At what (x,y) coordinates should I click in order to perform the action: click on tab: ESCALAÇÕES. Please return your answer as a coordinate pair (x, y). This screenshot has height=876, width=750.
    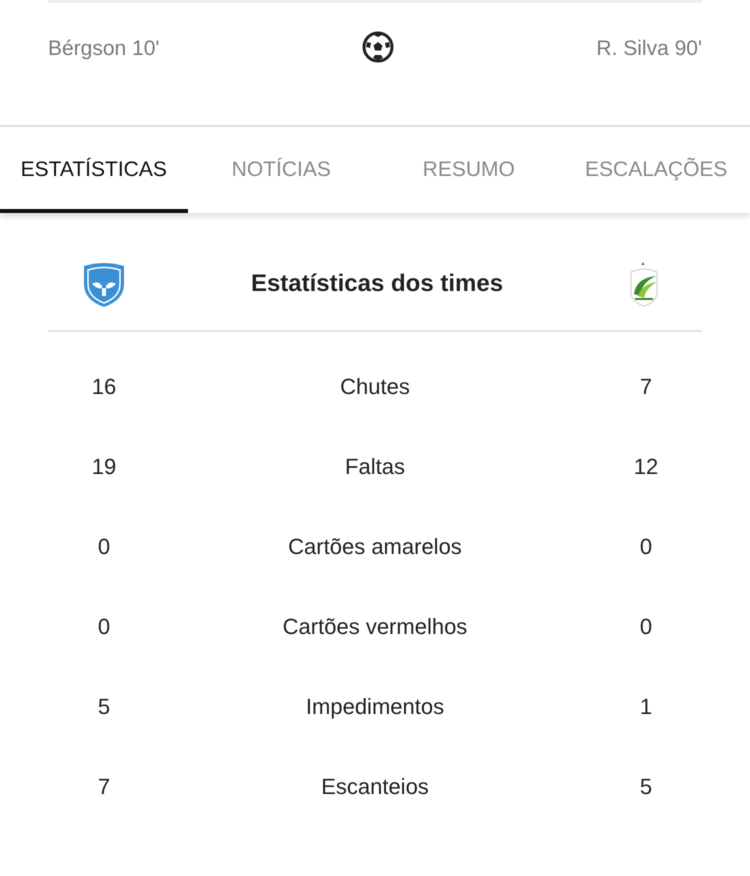
    Looking at the image, I should click on (656, 170).